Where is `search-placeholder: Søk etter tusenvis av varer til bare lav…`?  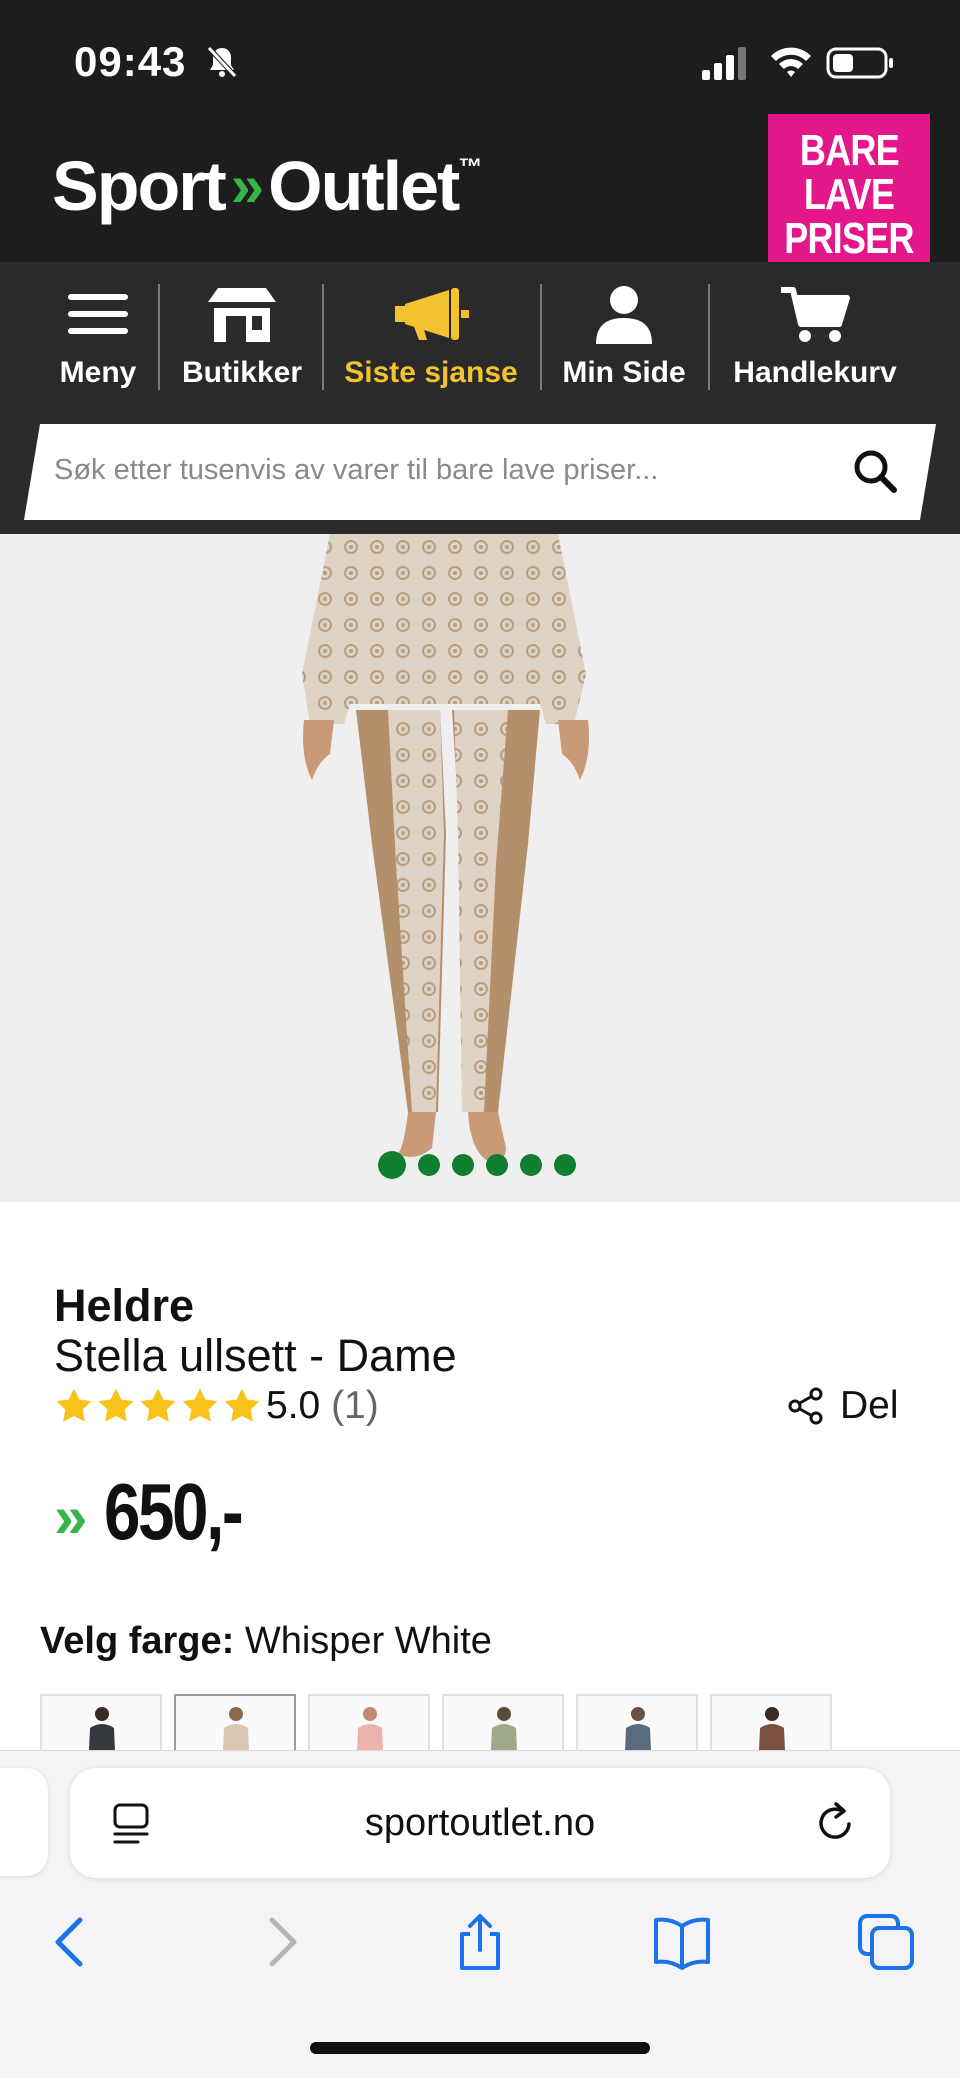
search-placeholder: Søk etter tusenvis av varer til bare lav… is located at coordinates (356, 470).